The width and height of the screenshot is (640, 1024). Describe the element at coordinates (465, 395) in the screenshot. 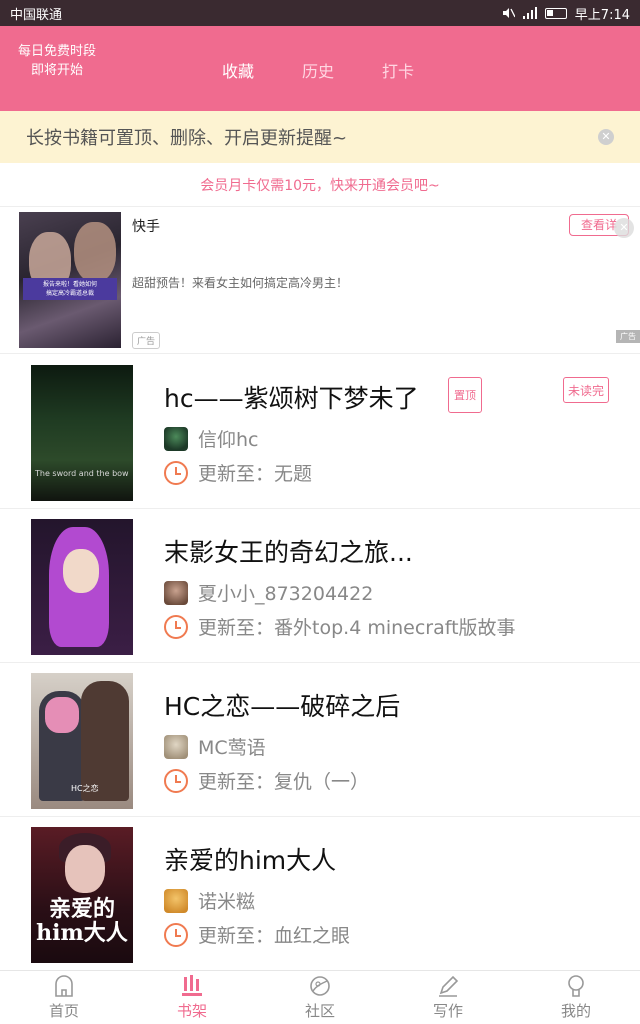

I see `pinned-badge: 置顶` at that location.